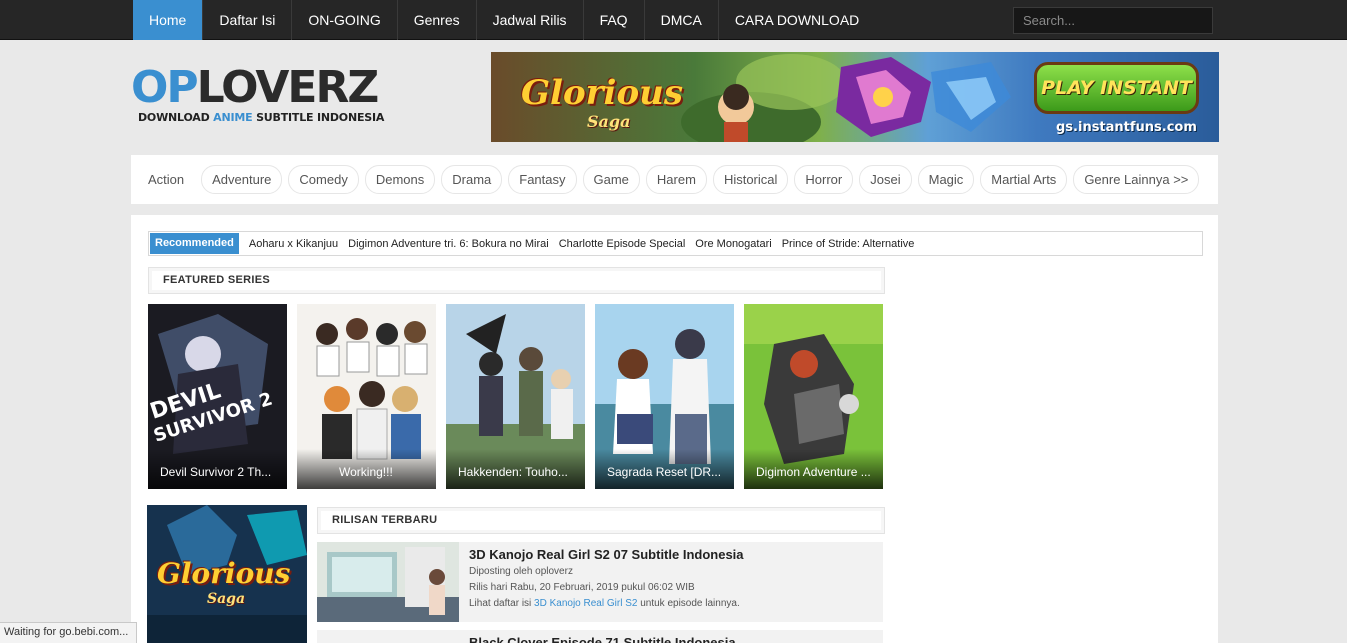  Describe the element at coordinates (226, 599) in the screenshot. I see `side-ad-subtitle: Saga` at that location.